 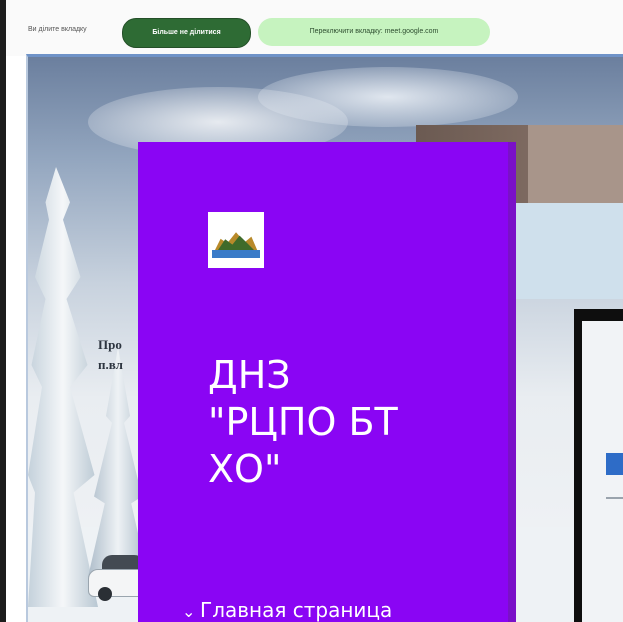 I want to click on logo-water-shape, so click(x=236, y=254).